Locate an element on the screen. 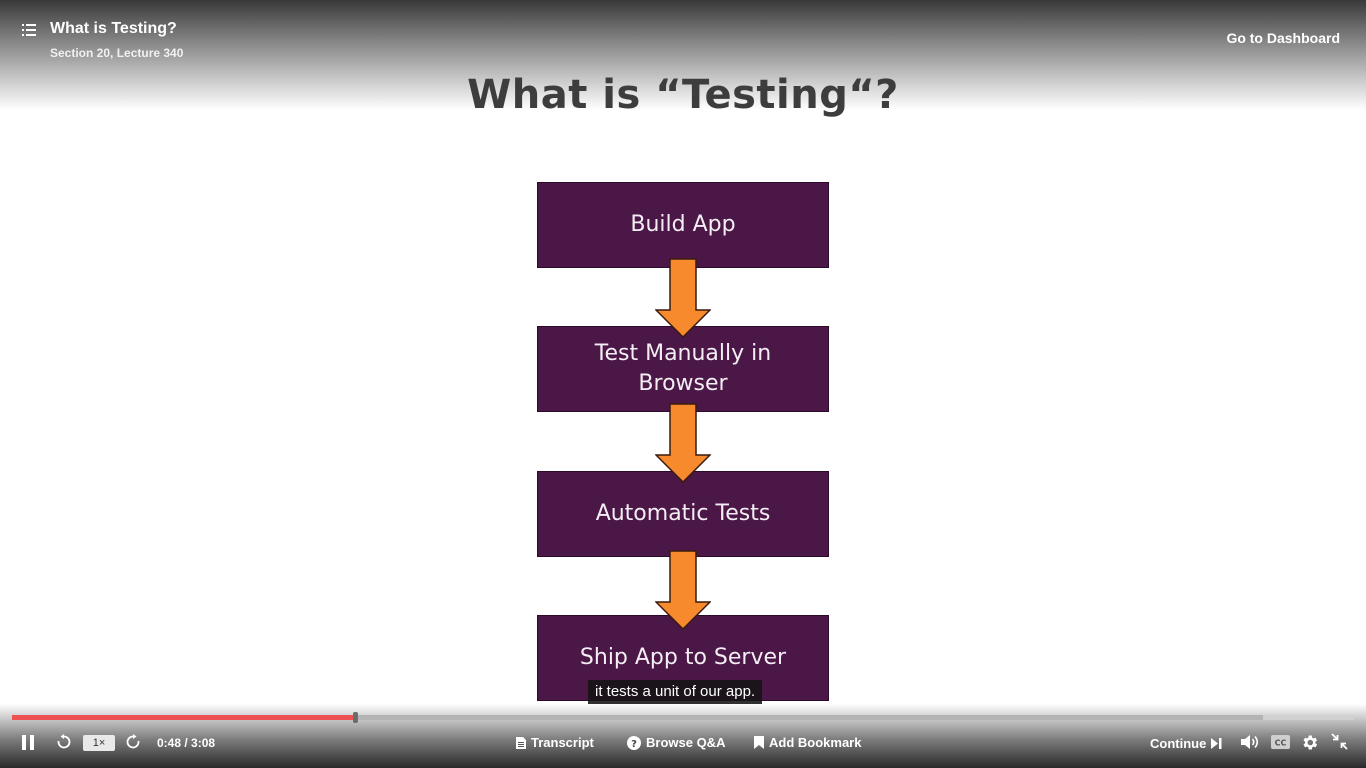 This screenshot has height=768, width=1366. slide-title: What is “Testing“? is located at coordinates (683, 95).